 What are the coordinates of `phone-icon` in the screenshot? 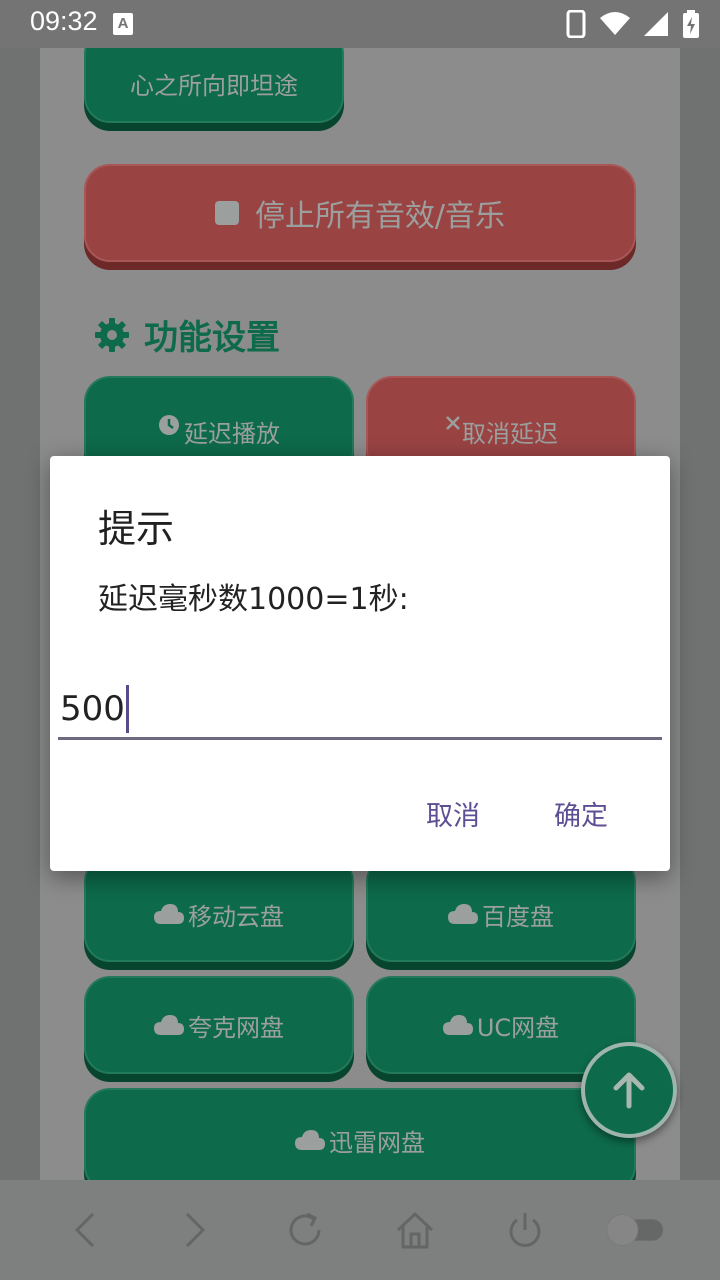 It's located at (576, 24).